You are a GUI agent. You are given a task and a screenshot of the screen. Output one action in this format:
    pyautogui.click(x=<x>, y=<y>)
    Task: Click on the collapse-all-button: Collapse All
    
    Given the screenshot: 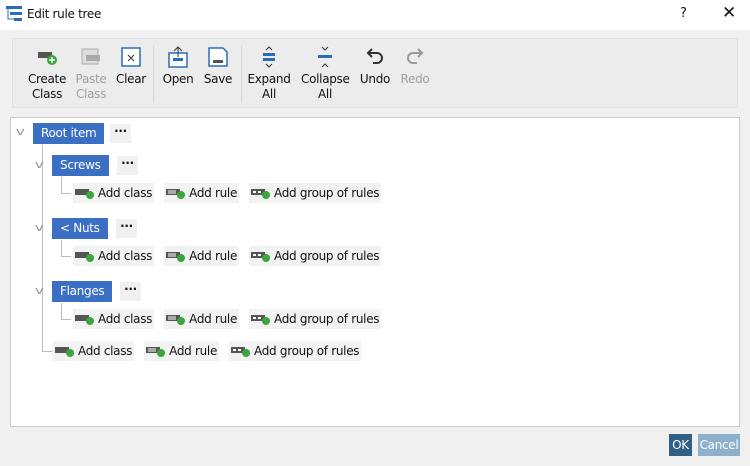 What is the action you would take?
    pyautogui.click(x=325, y=73)
    